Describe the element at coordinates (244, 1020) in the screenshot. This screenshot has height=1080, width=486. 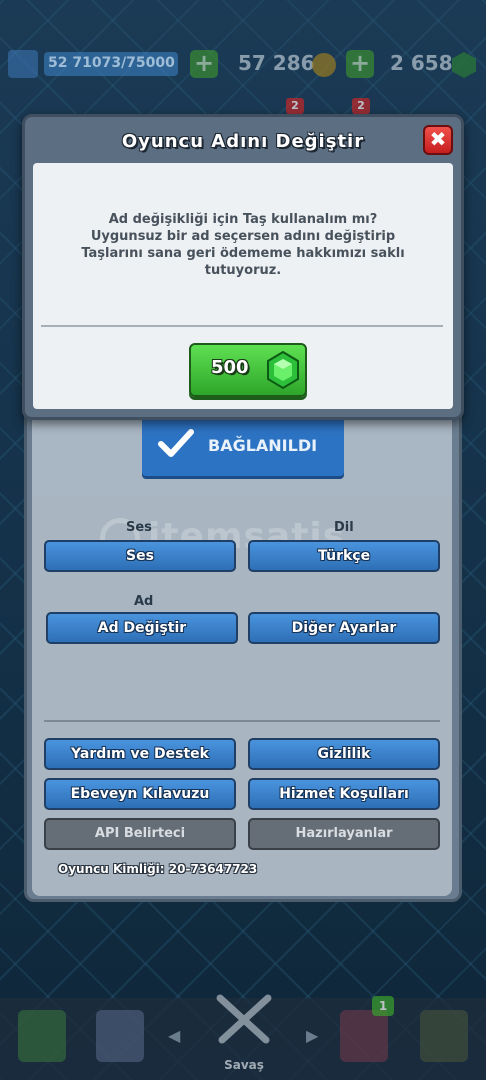
I see `battle-swords-icon` at that location.